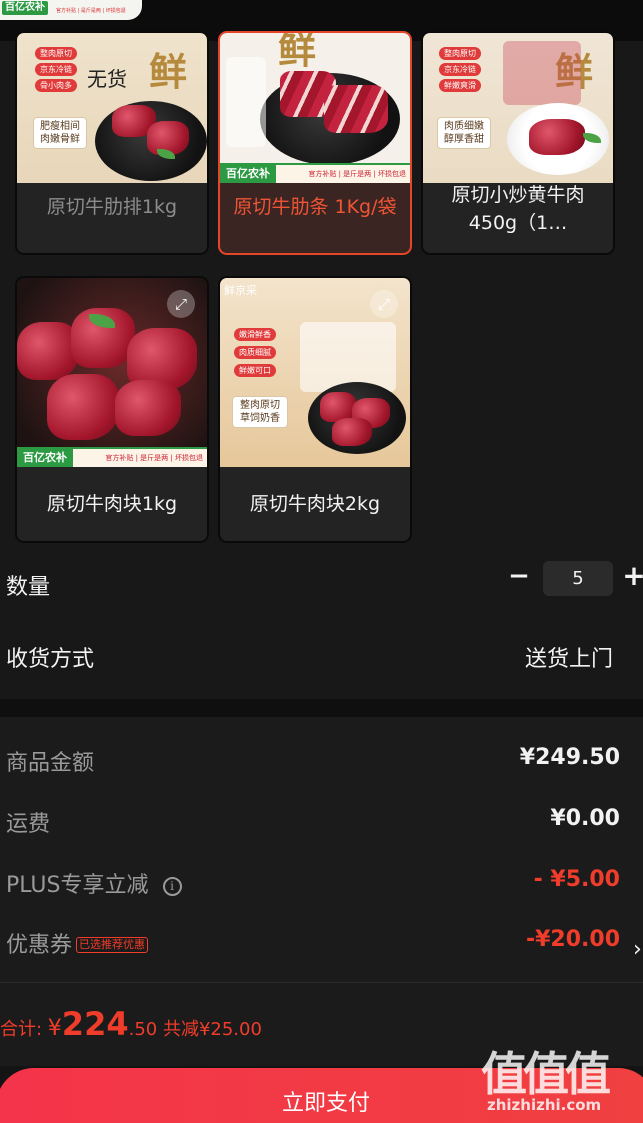 Image resolution: width=643 pixels, height=1123 pixels. What do you see at coordinates (321, 884) in the screenshot?
I see `plus-discount-row: PLUS专享立减 i - ¥5.00` at bounding box center [321, 884].